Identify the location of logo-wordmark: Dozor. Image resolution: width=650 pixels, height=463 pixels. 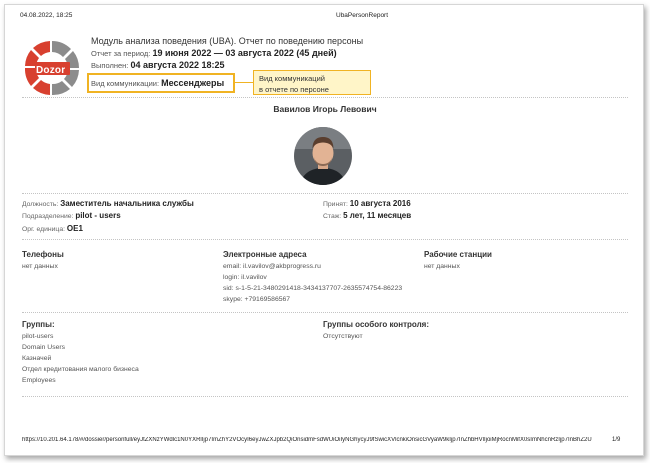
(51, 70).